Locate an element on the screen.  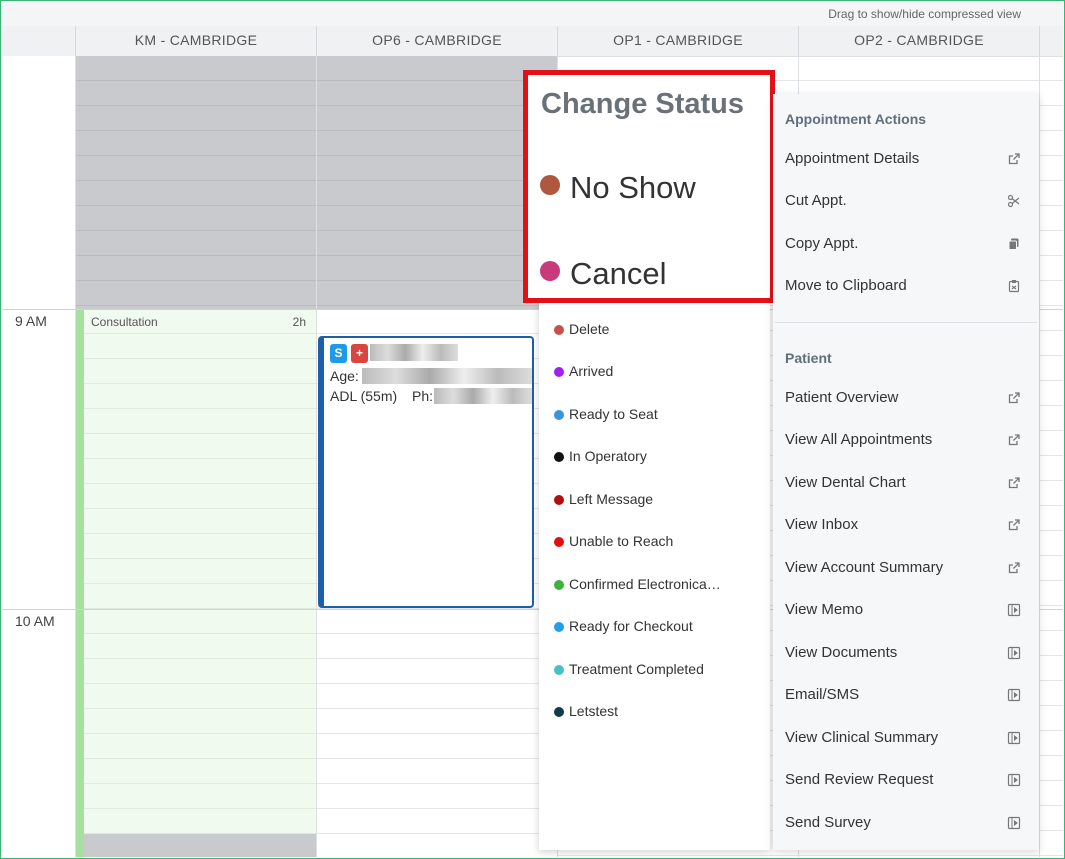
status-item-ready-for-checkout: Ready for Checkout is located at coordinates (623, 626).